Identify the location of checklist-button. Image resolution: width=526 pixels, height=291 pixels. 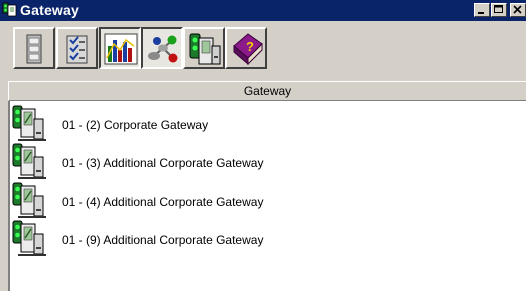
(77, 48).